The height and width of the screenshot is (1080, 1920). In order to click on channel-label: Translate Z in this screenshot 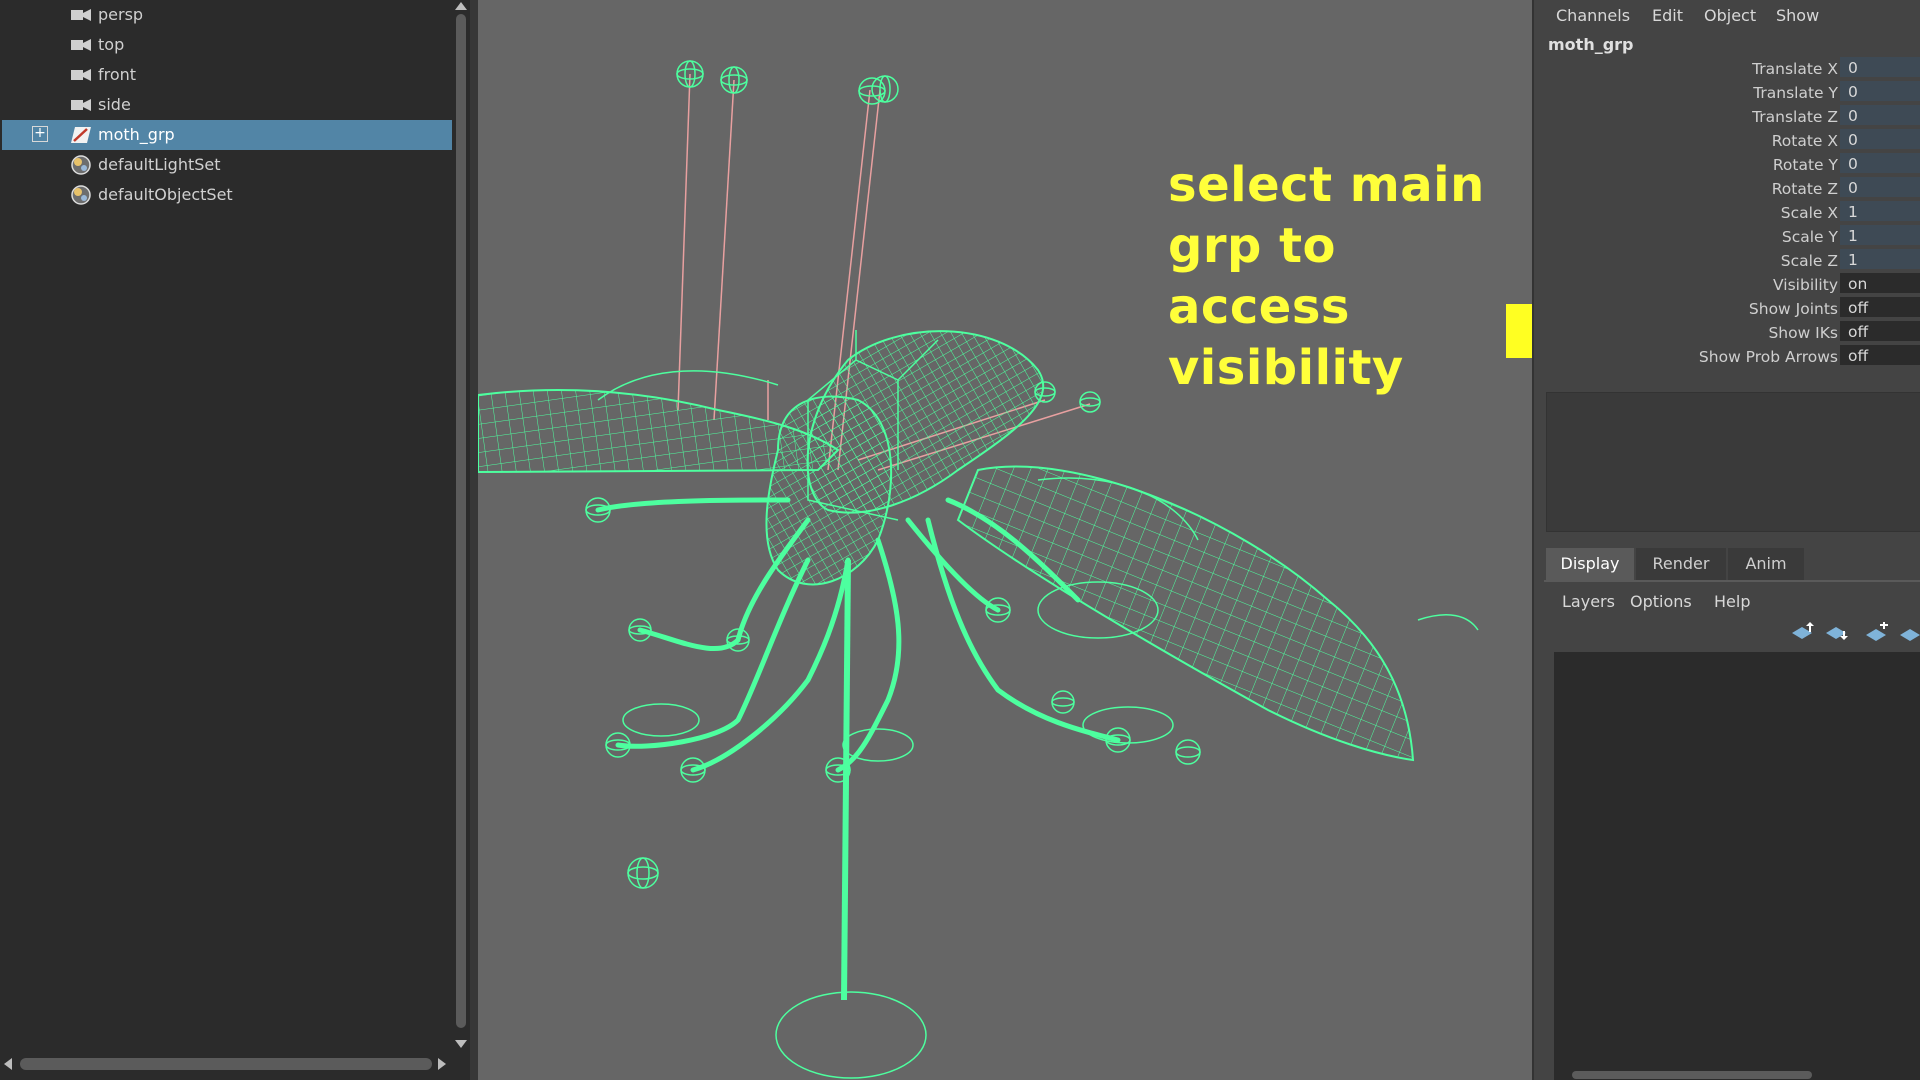, I will do `click(1795, 117)`.